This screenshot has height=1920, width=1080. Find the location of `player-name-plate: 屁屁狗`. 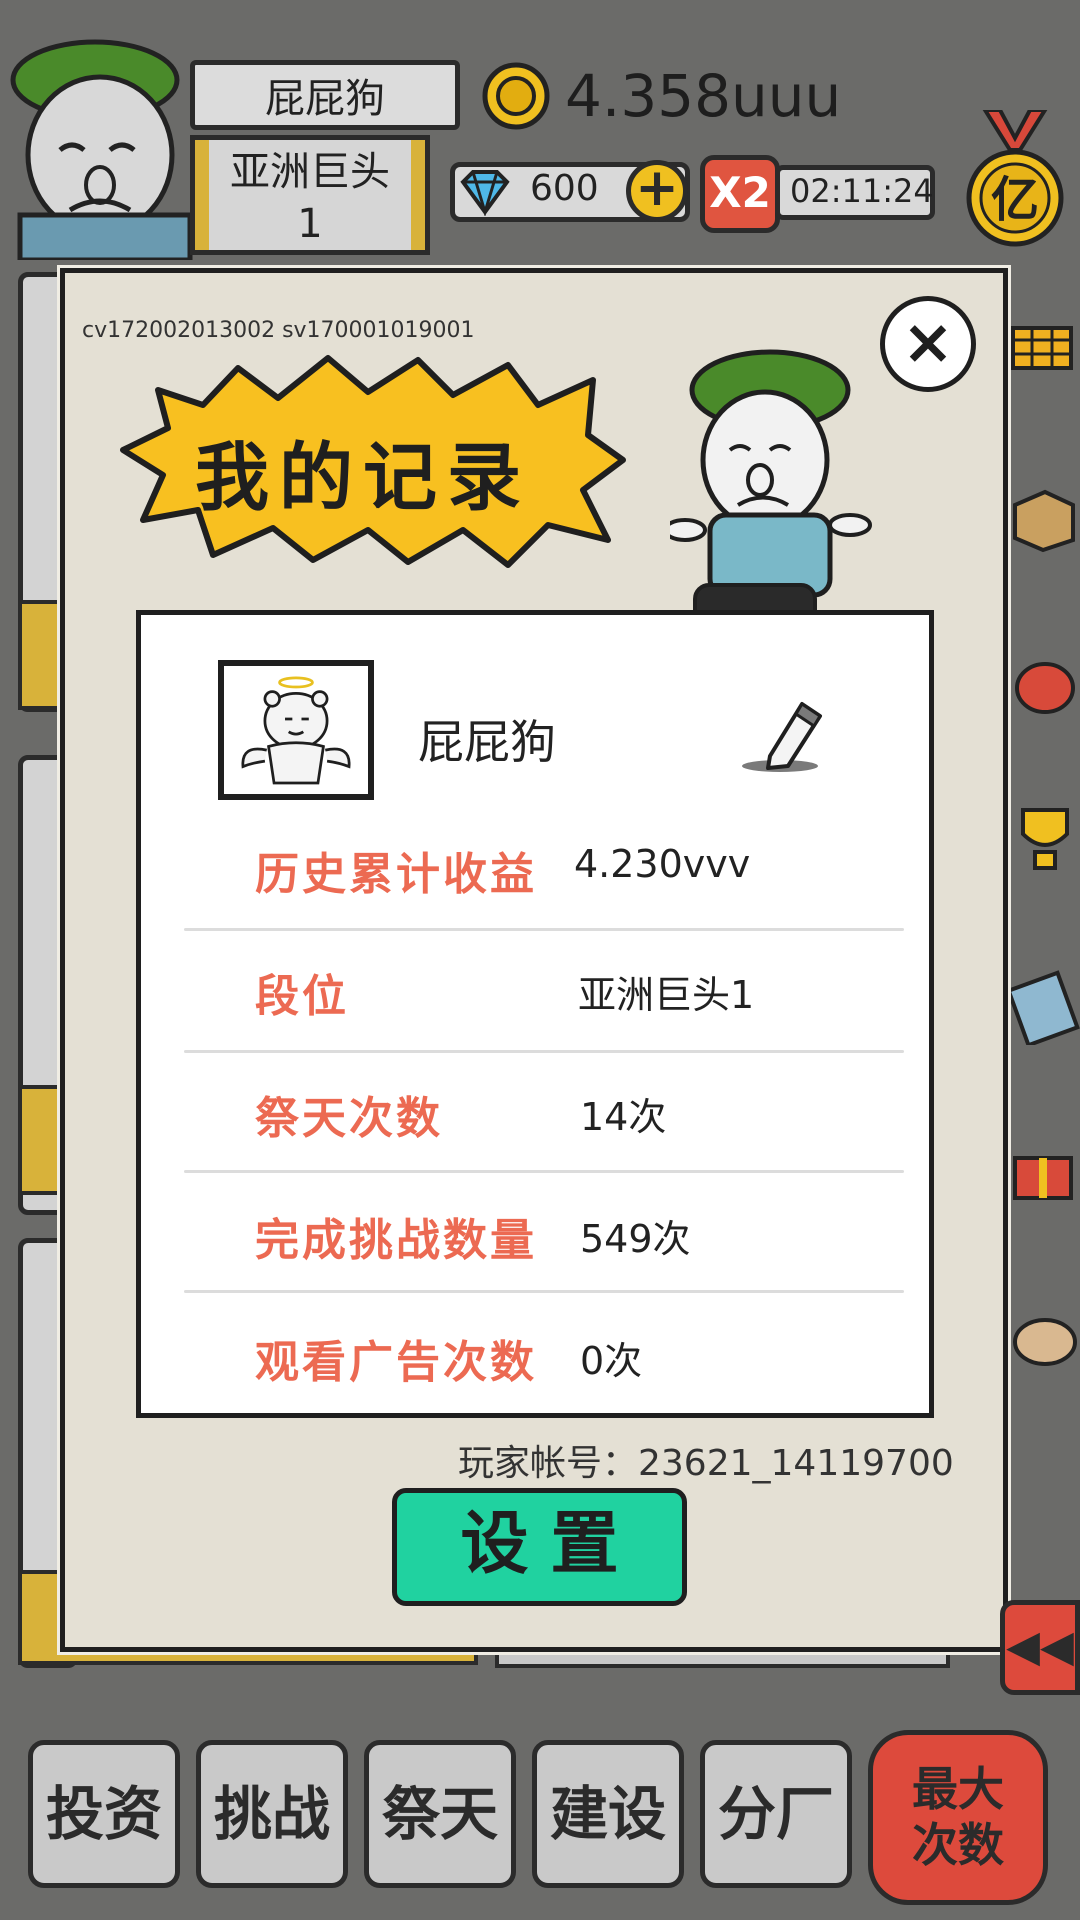

player-name-plate: 屁屁狗 is located at coordinates (325, 95).